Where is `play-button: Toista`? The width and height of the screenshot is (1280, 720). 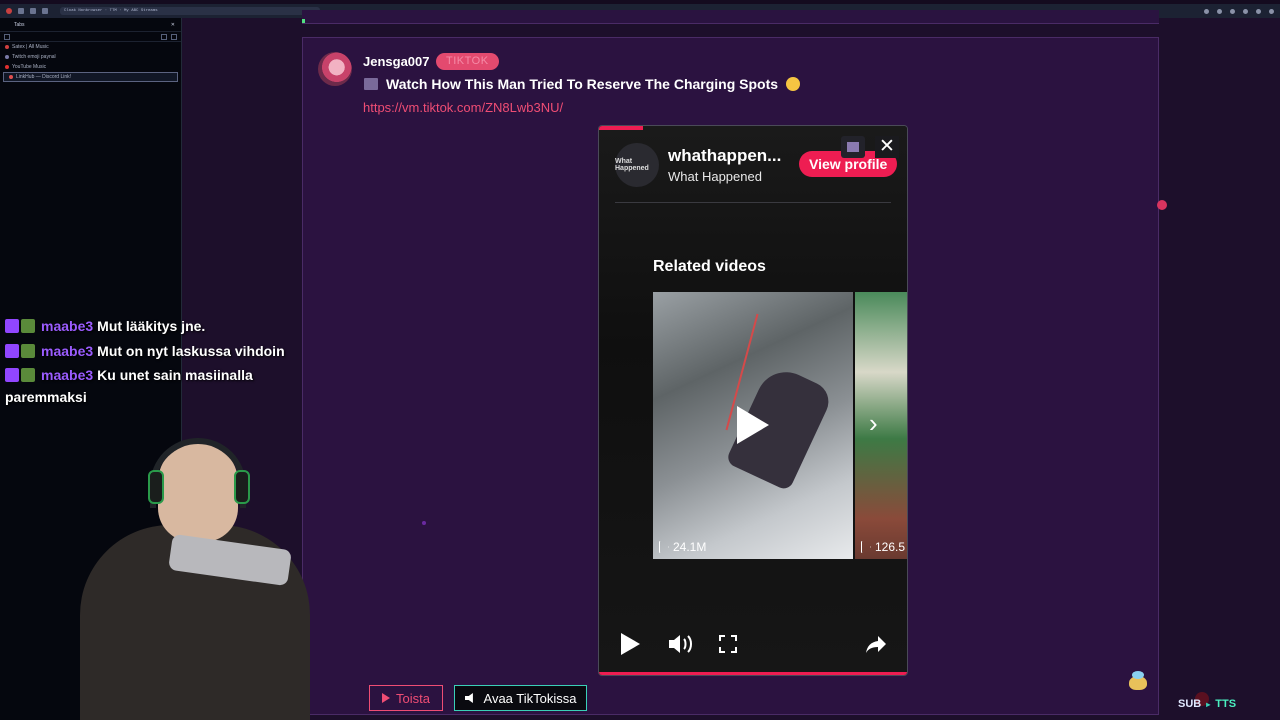
play-button: Toista is located at coordinates (406, 698).